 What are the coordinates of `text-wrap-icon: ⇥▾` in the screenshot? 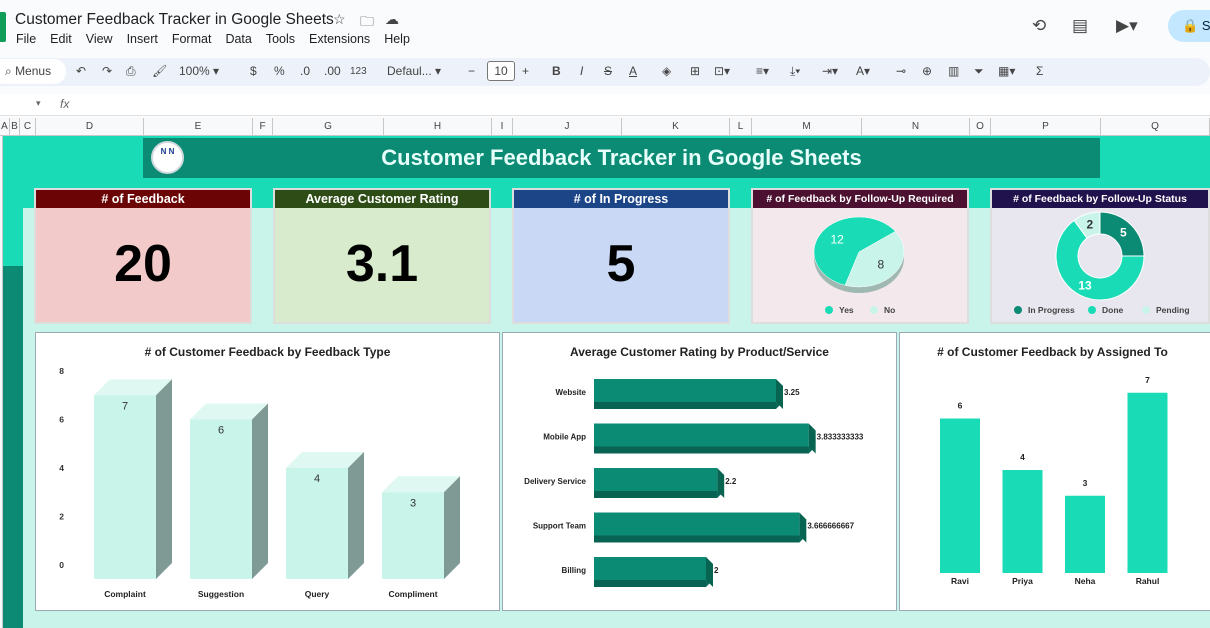 It's located at (830, 71).